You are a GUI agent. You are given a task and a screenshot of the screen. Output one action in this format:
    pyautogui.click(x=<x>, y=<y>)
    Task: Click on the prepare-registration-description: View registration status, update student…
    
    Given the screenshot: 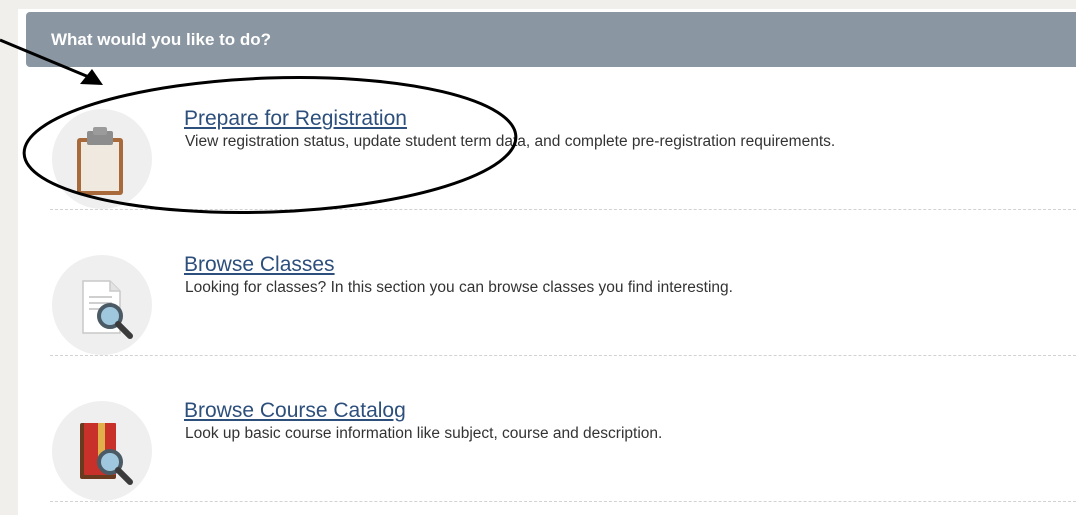 What is the action you would take?
    pyautogui.click(x=510, y=141)
    